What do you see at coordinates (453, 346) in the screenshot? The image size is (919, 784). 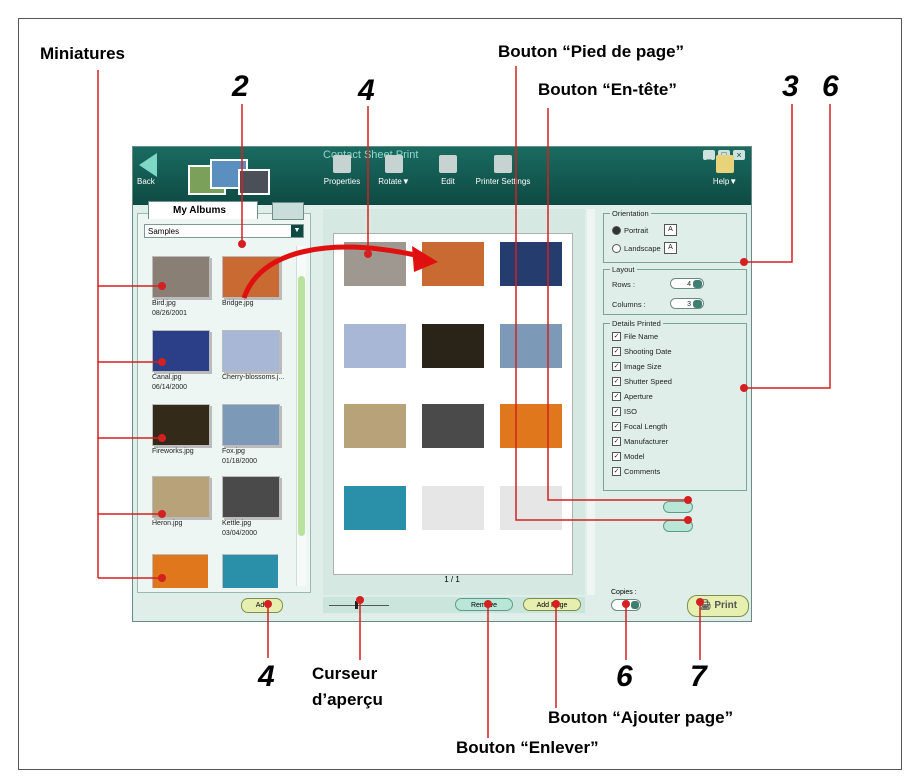 I see `preview-cell-fireworks` at bounding box center [453, 346].